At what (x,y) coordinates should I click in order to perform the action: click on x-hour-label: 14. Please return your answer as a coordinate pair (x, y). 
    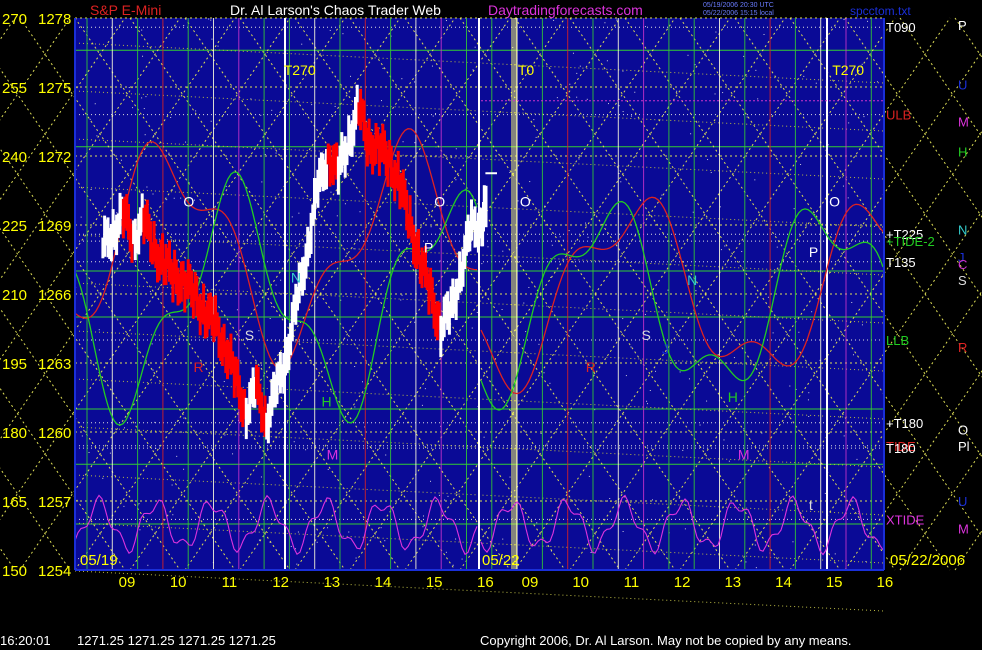
    Looking at the image, I should click on (783, 582).